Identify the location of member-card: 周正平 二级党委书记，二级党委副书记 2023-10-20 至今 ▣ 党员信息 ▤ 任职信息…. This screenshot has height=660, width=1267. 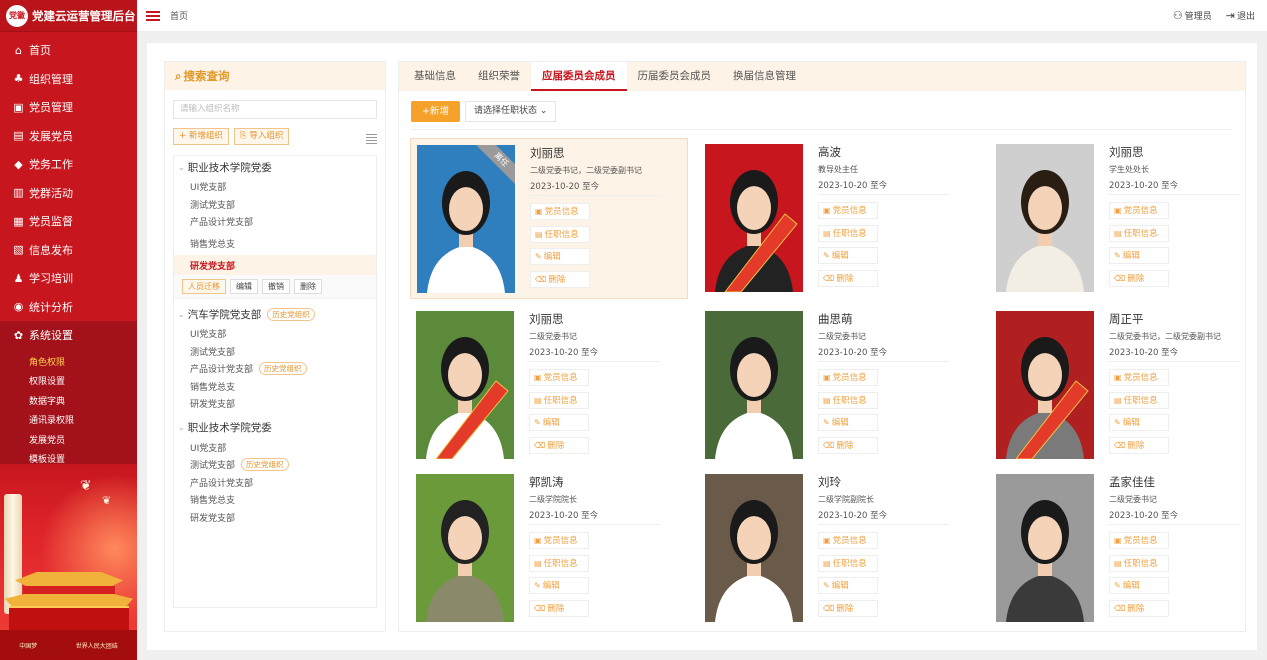
(1128, 385).